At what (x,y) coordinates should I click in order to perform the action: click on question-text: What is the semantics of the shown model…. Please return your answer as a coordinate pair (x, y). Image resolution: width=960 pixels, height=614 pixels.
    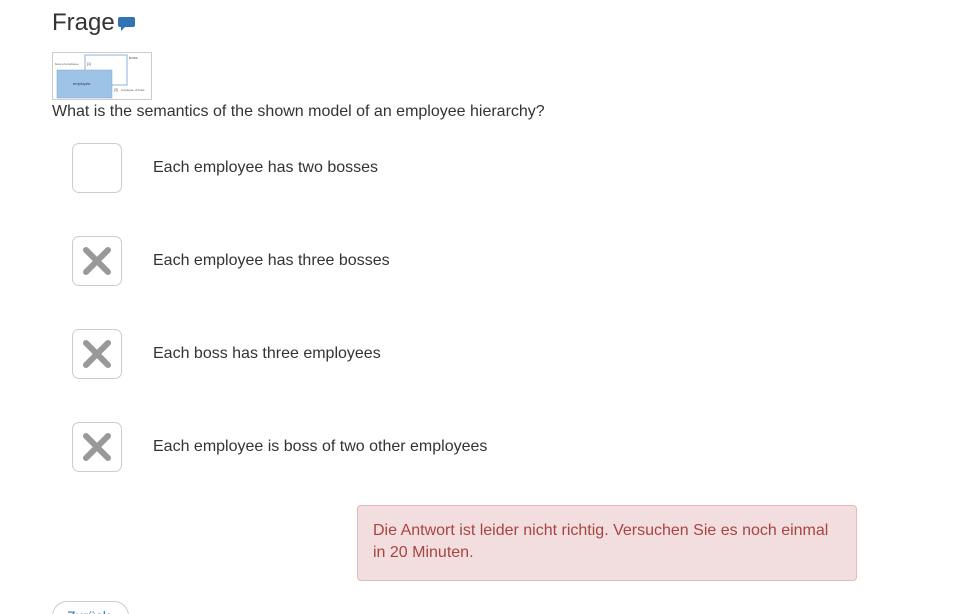
    Looking at the image, I should click on (298, 111).